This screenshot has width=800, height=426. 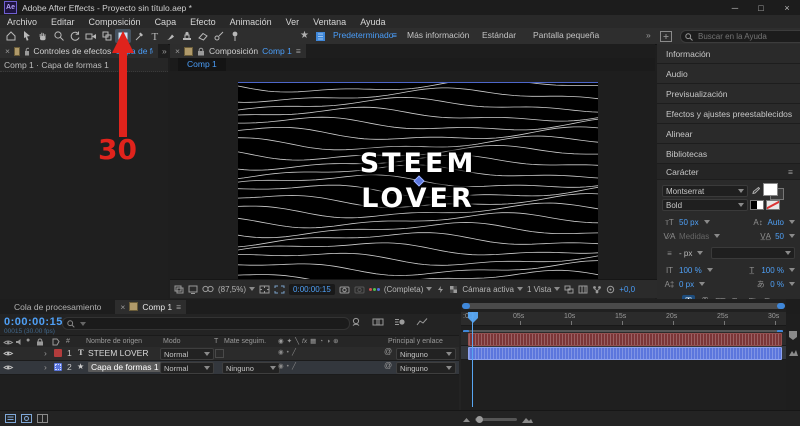 I want to click on scroll-cap-left, so click(x=466, y=306).